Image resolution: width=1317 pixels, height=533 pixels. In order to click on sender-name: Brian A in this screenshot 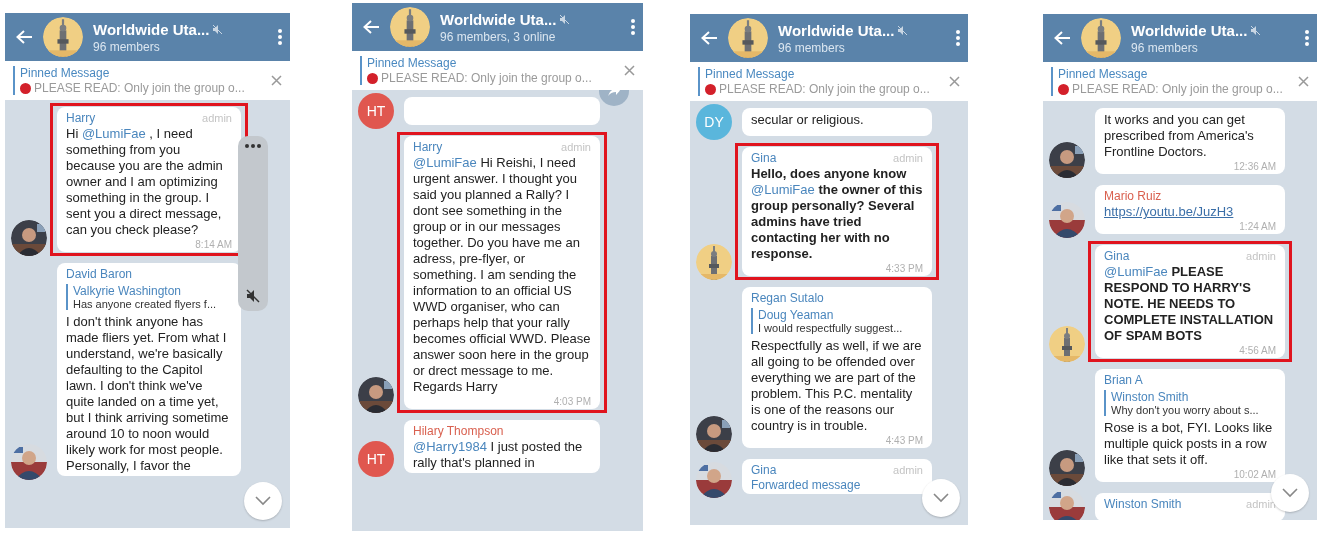, I will do `click(1123, 380)`.